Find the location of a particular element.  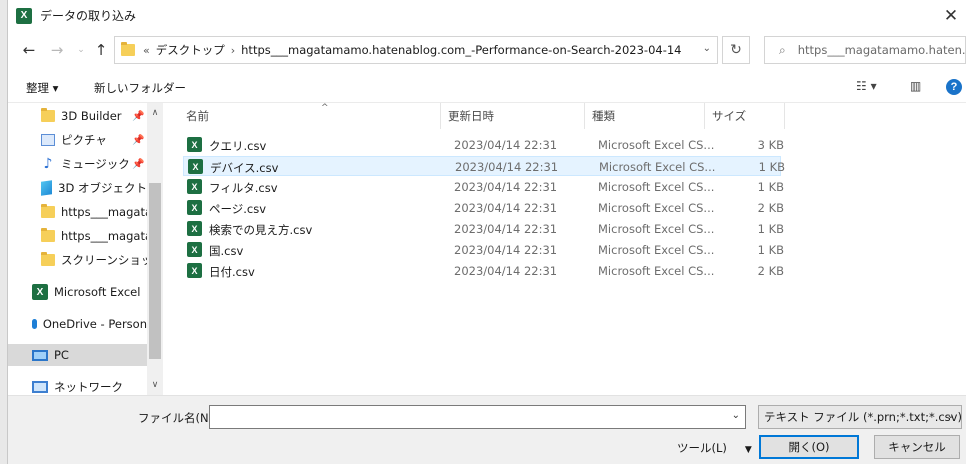

sidebar-item-onedrive: OneDrive - Person is located at coordinates (89, 324).